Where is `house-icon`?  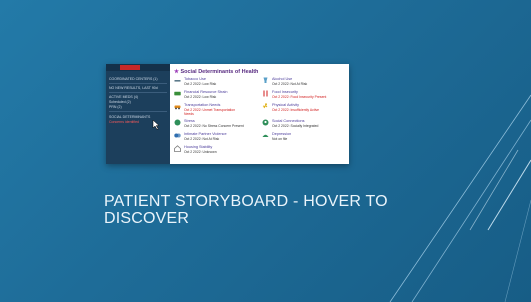 house-icon is located at coordinates (177, 148).